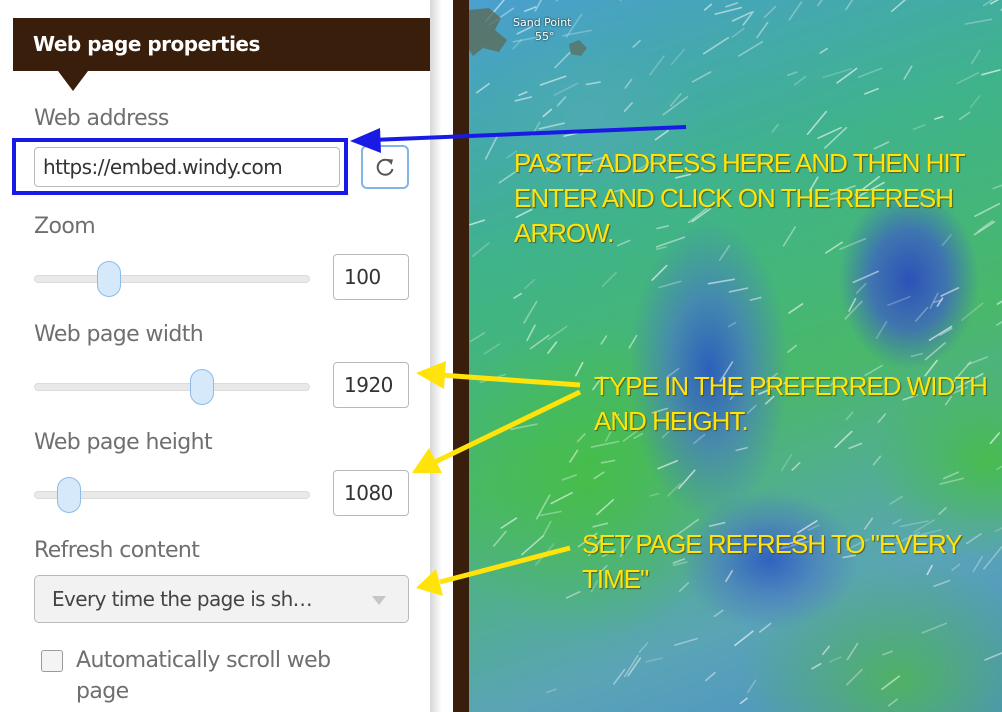 The image size is (1002, 712). Describe the element at coordinates (497, 478) in the screenshot. I see `yellow-arrows` at that location.